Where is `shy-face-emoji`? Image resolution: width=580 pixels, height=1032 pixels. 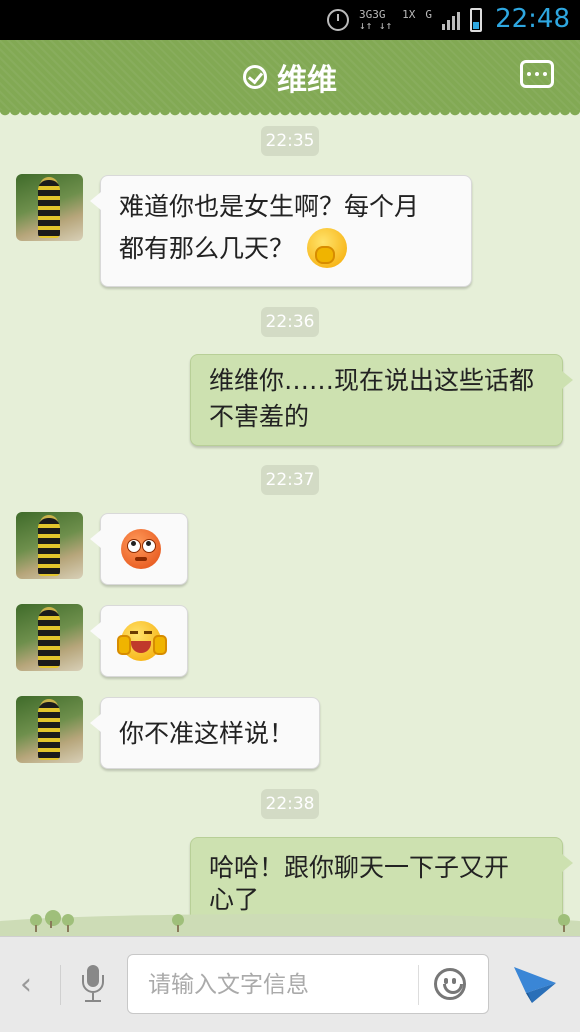 shy-face-emoji is located at coordinates (327, 248).